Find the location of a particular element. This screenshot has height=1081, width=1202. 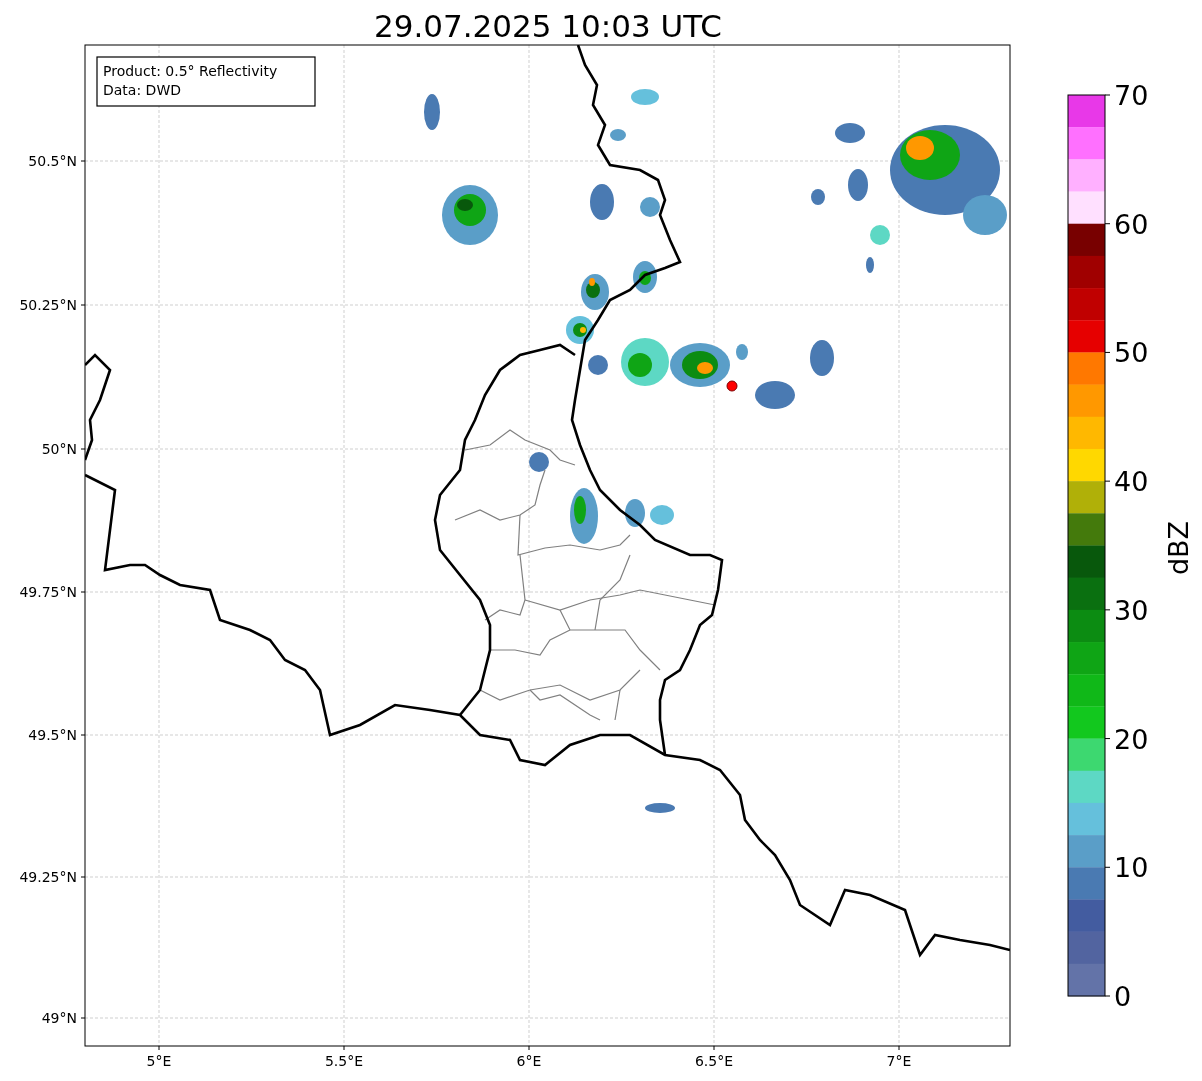

colorbar-tick-label: 0 is located at coordinates (1123, 996).